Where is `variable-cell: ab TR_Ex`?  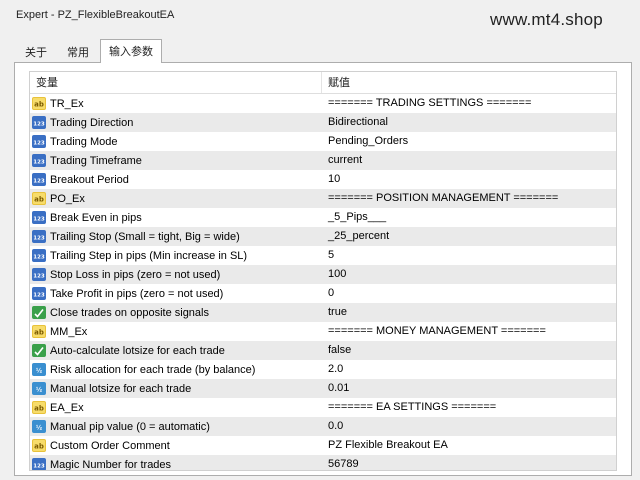 variable-cell: ab TR_Ex is located at coordinates (176, 103).